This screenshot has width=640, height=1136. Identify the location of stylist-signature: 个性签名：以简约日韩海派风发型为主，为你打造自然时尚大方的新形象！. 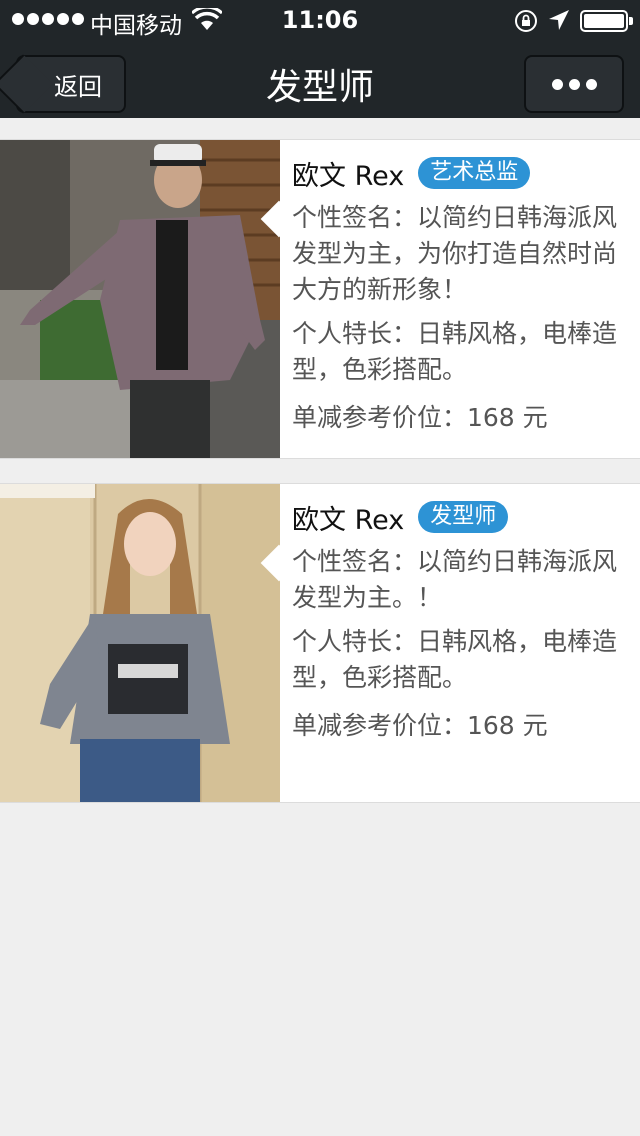
(455, 253).